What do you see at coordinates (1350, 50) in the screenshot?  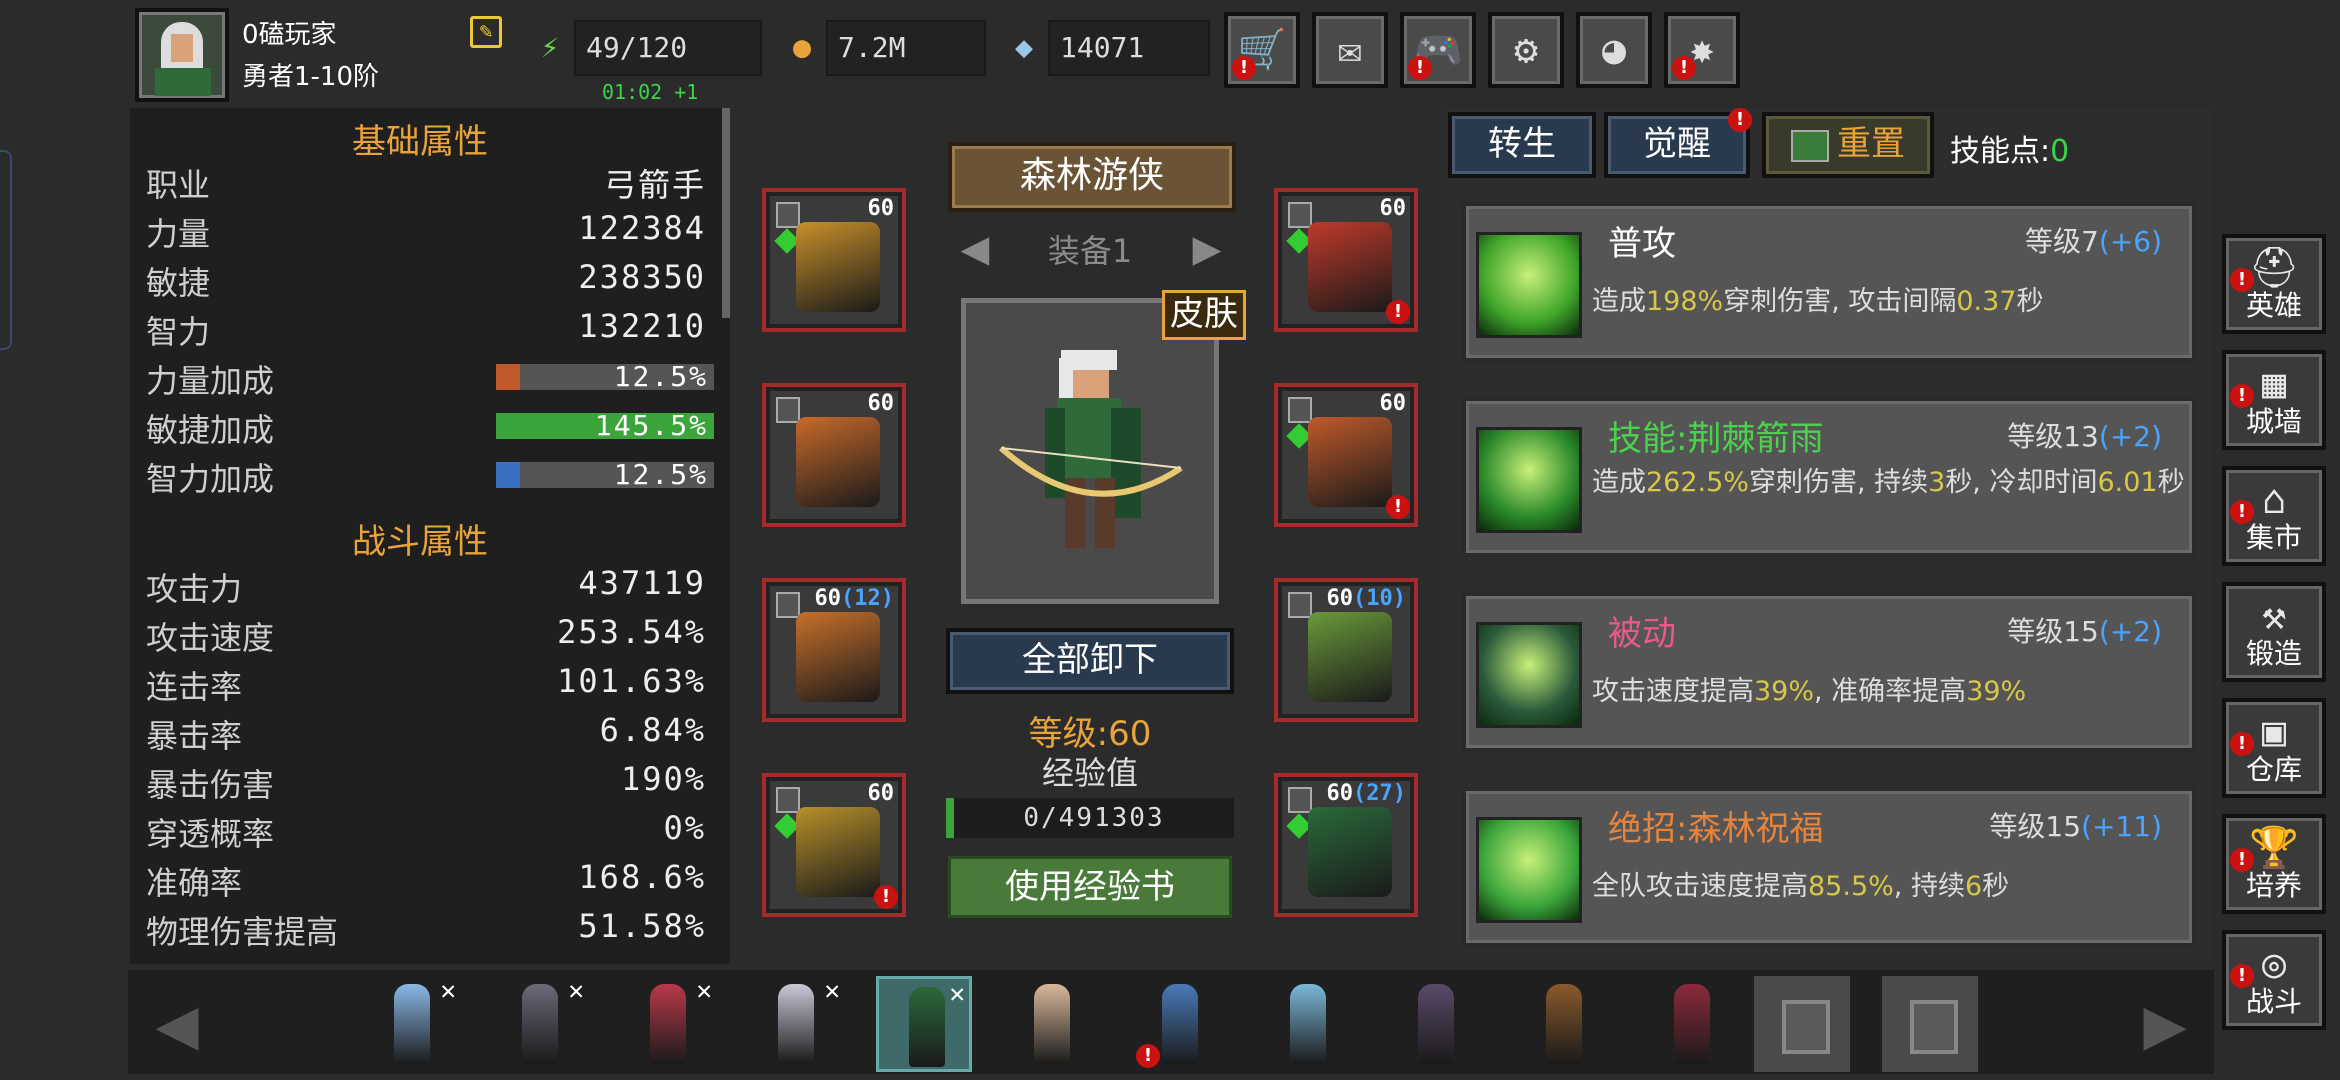 I see `mail-button: ✉` at bounding box center [1350, 50].